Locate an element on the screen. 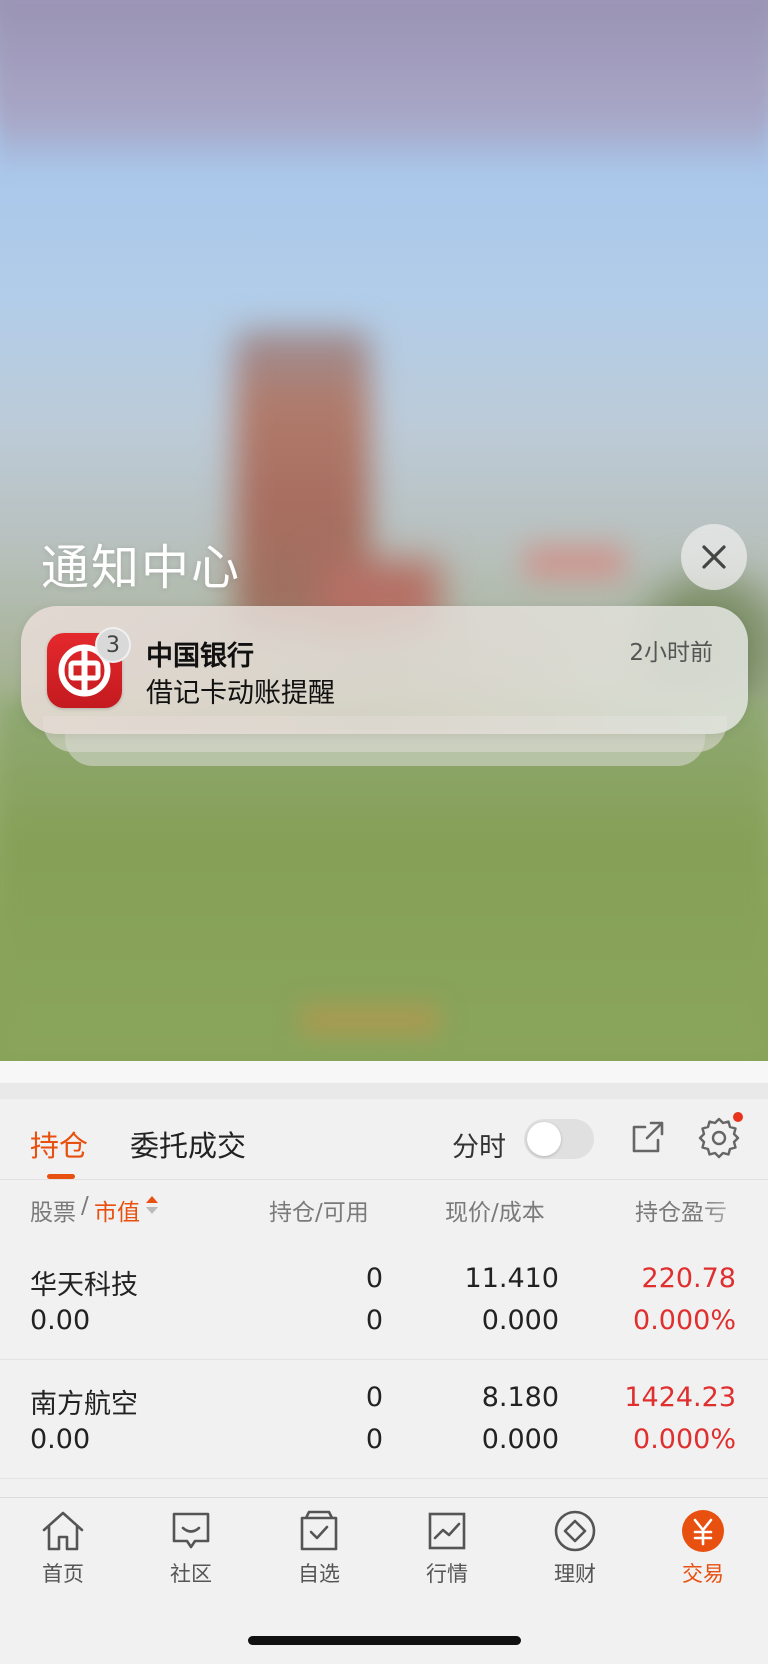 This screenshot has width=768, height=1664. watchlist-icon is located at coordinates (319, 1530).